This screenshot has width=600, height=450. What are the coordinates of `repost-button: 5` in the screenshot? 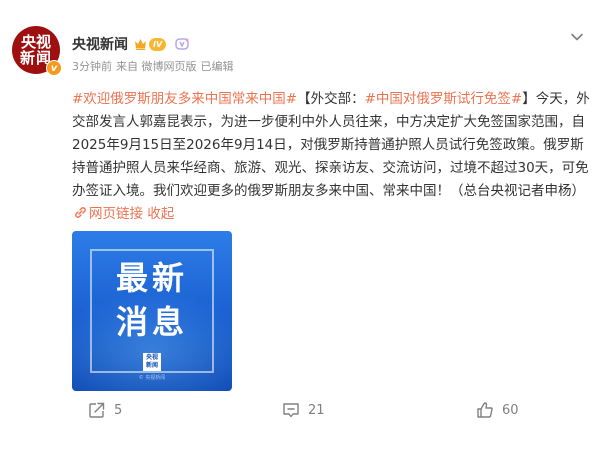 It's located at (105, 410).